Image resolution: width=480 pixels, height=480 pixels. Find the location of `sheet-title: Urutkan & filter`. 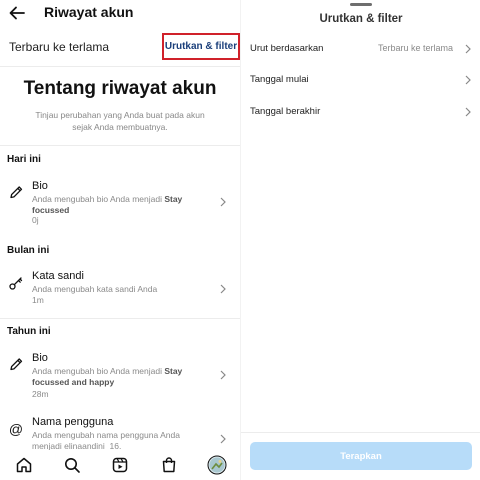

sheet-title: Urutkan & filter is located at coordinates (361, 19).